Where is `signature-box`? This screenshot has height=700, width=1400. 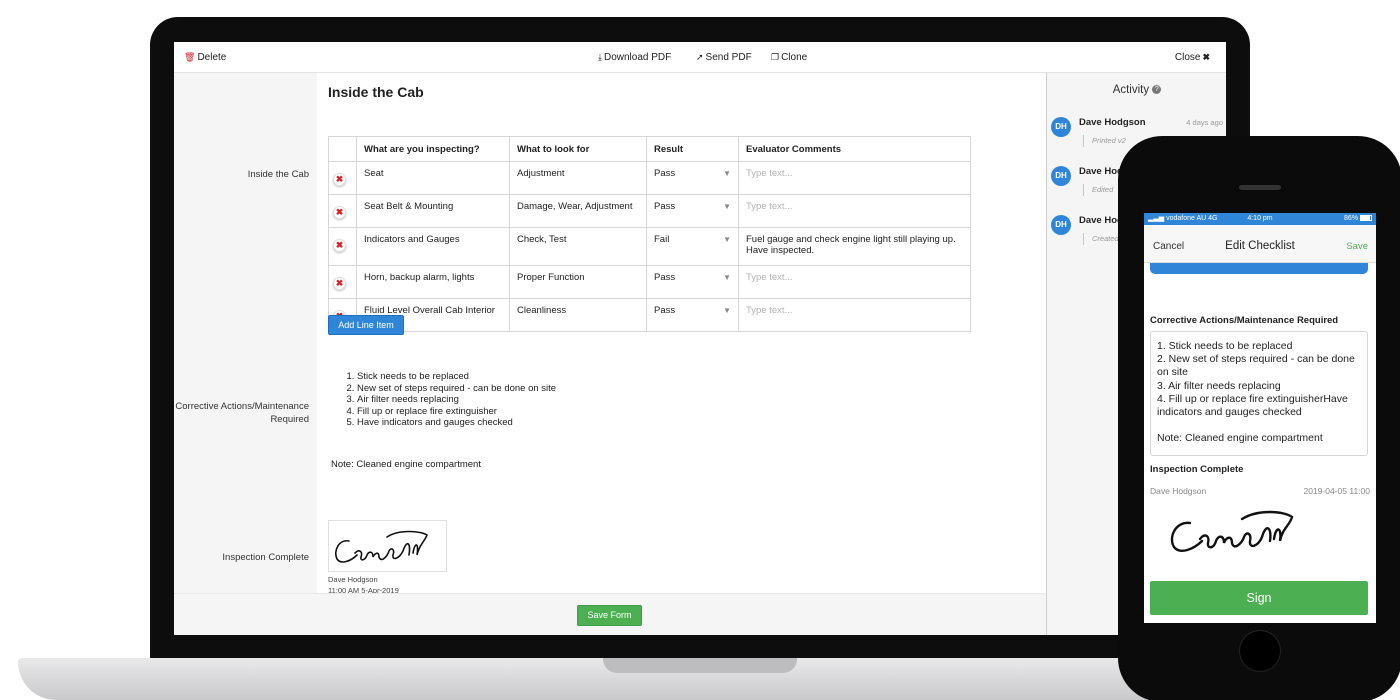
signature-box is located at coordinates (387, 546).